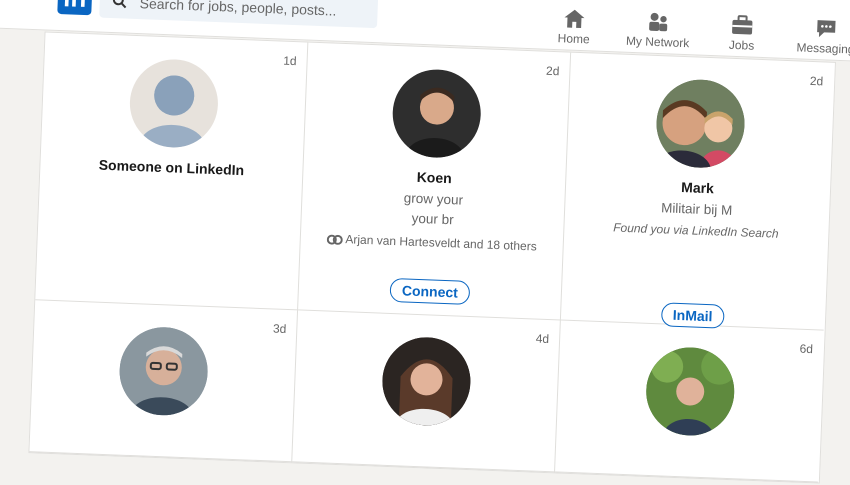 The height and width of the screenshot is (485, 850). Describe the element at coordinates (657, 42) in the screenshot. I see `nav-my-network-label: My Network` at that location.